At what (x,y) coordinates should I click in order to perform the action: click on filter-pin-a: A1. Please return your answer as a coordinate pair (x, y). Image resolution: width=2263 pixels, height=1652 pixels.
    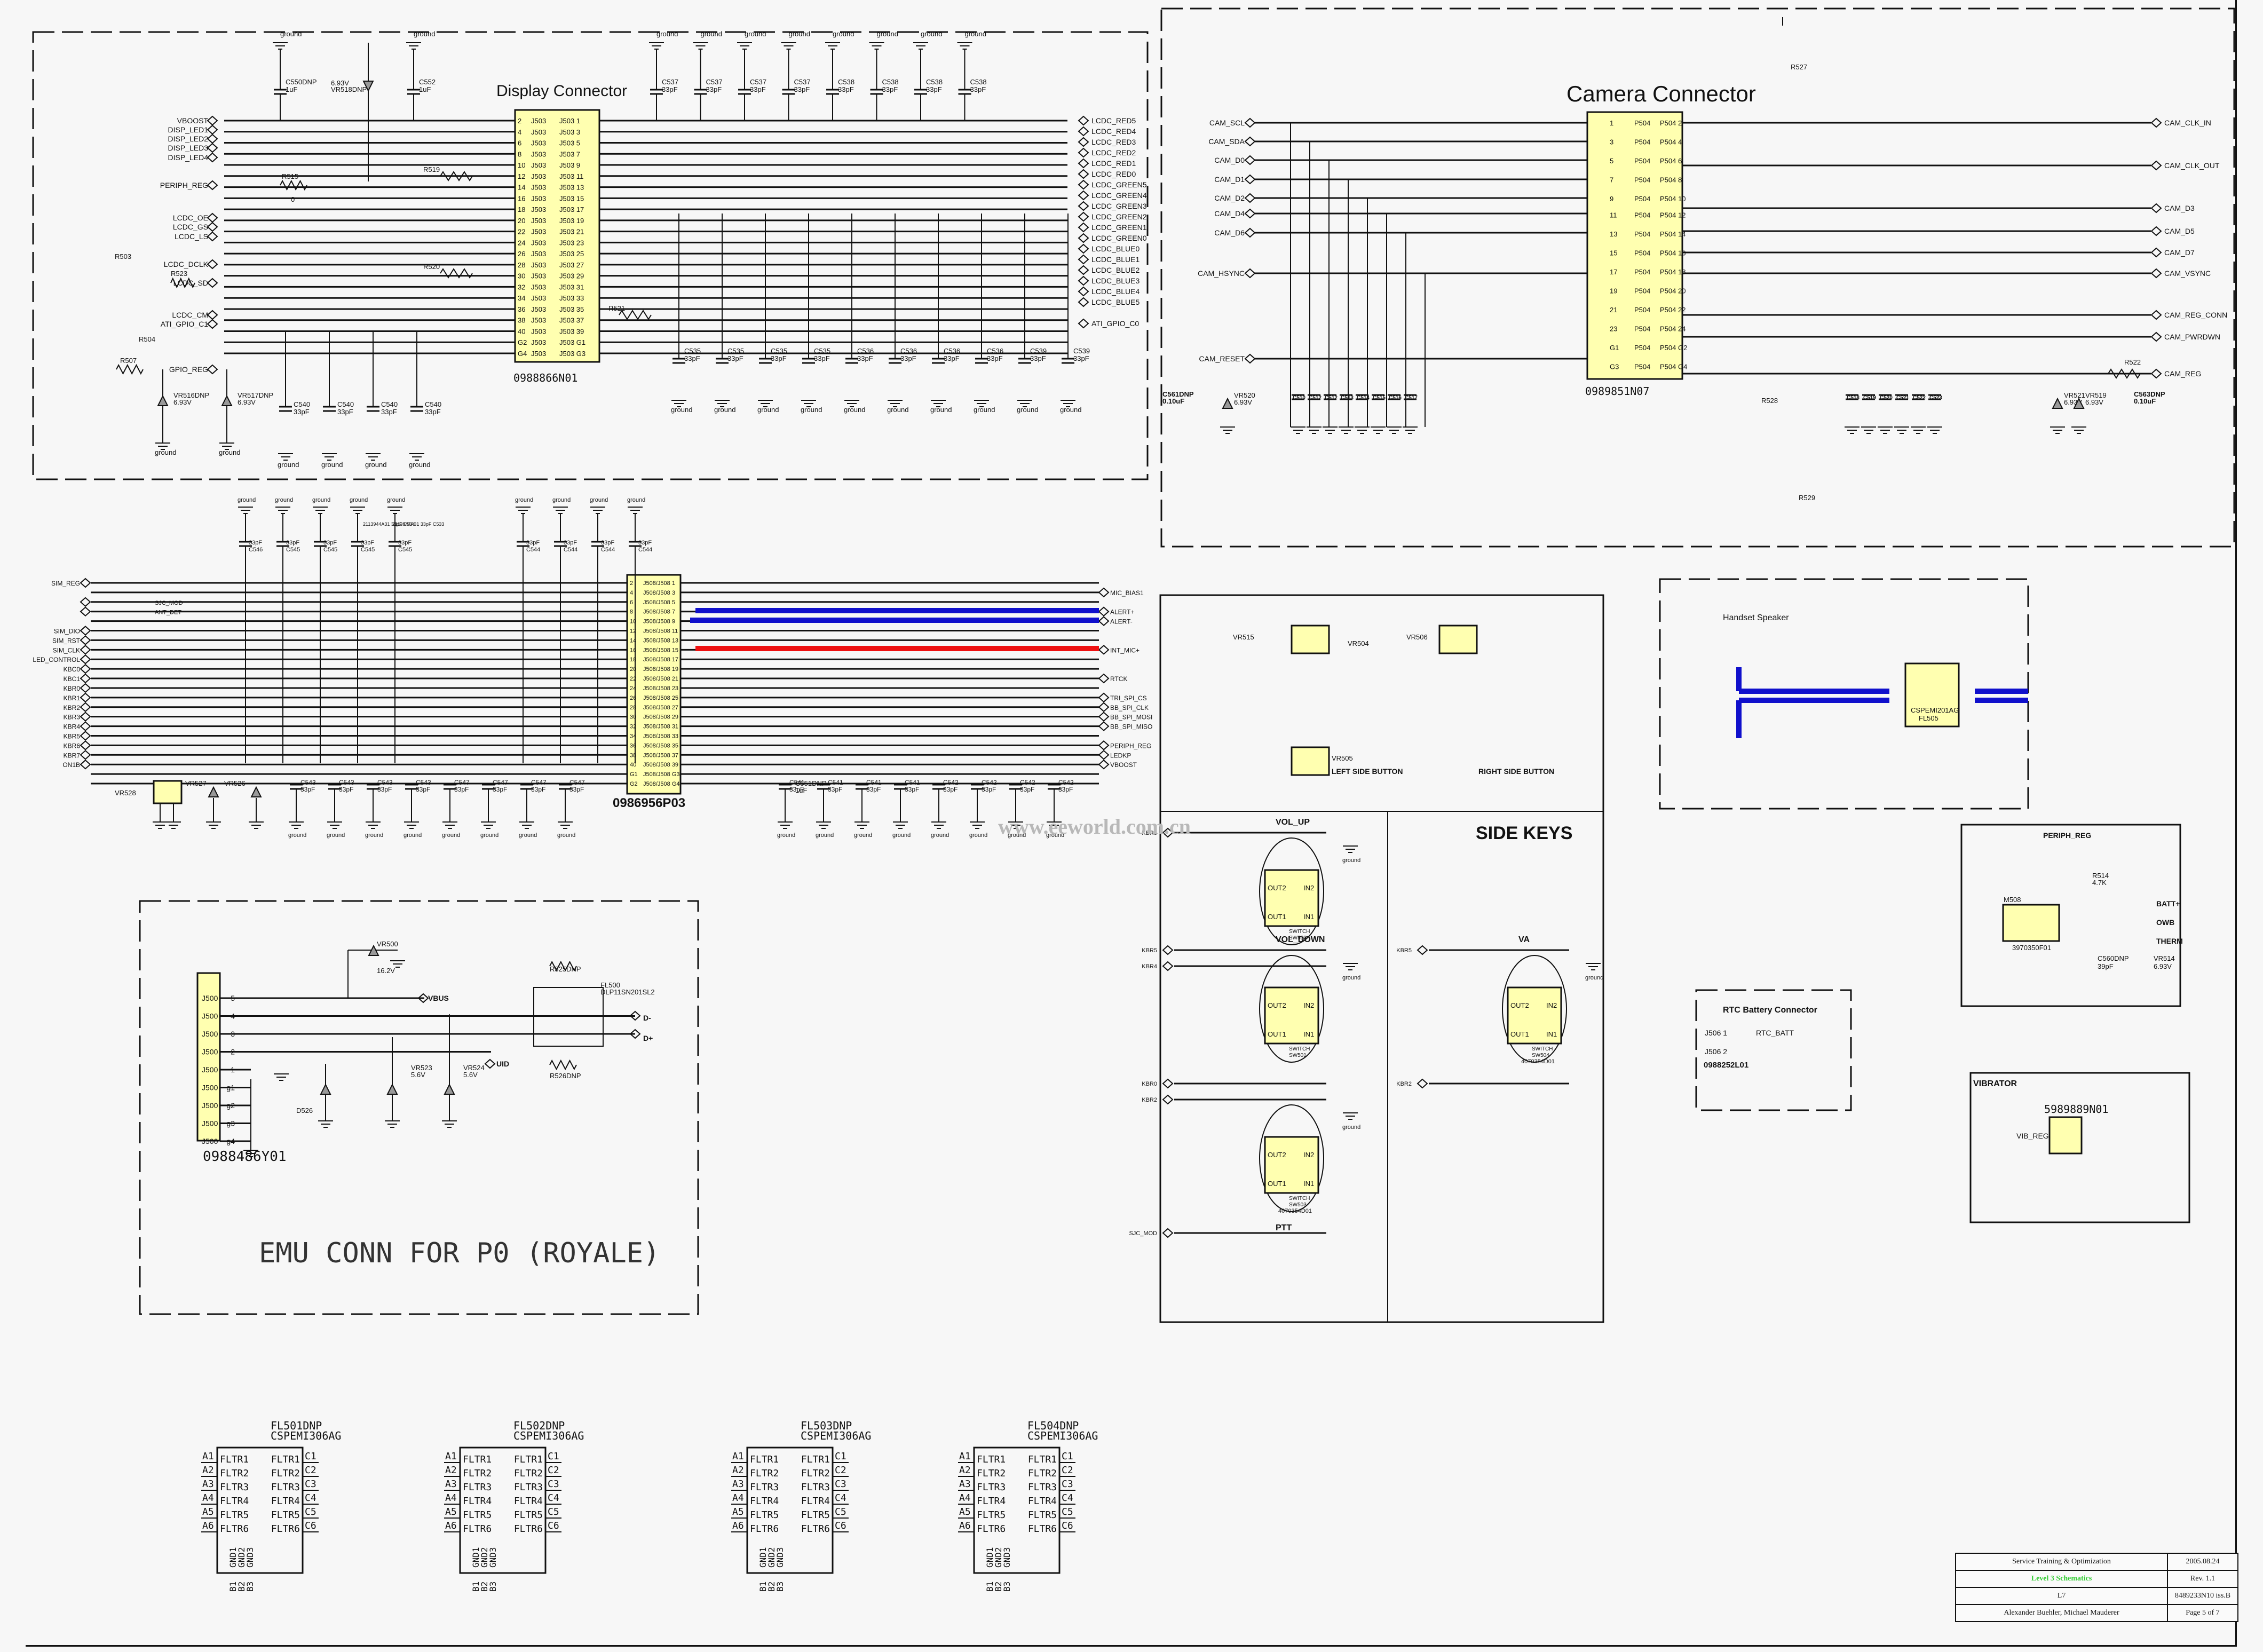
    Looking at the image, I should click on (451, 1457).